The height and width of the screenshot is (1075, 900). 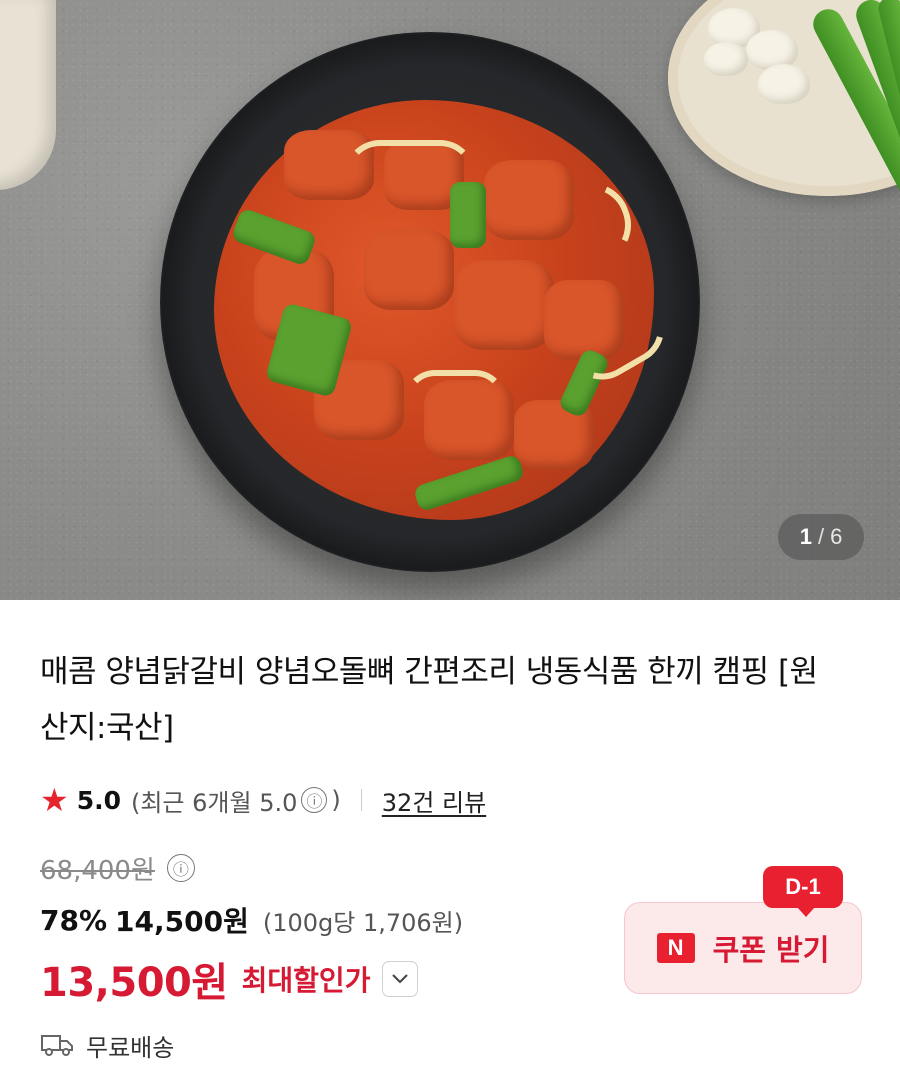 What do you see at coordinates (130, 1047) in the screenshot?
I see `shipping-label: 무료배송` at bounding box center [130, 1047].